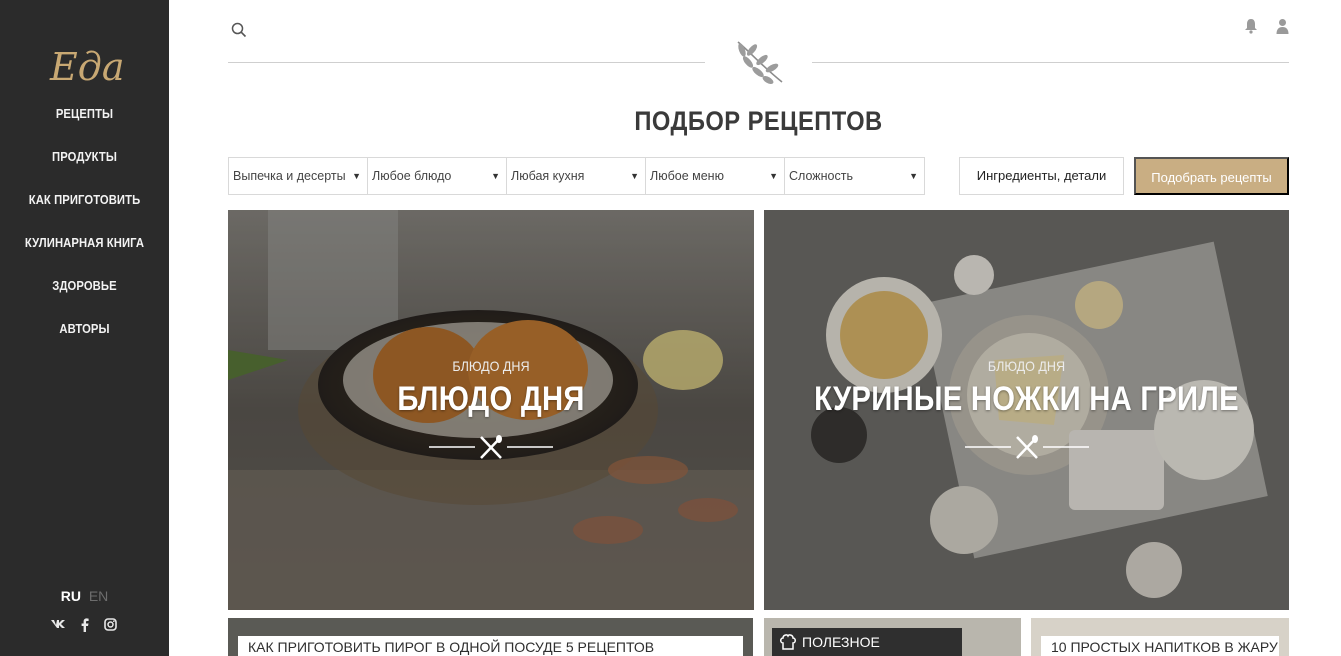 The height and width of the screenshot is (656, 1341). I want to click on facebook-icon, so click(85, 626).